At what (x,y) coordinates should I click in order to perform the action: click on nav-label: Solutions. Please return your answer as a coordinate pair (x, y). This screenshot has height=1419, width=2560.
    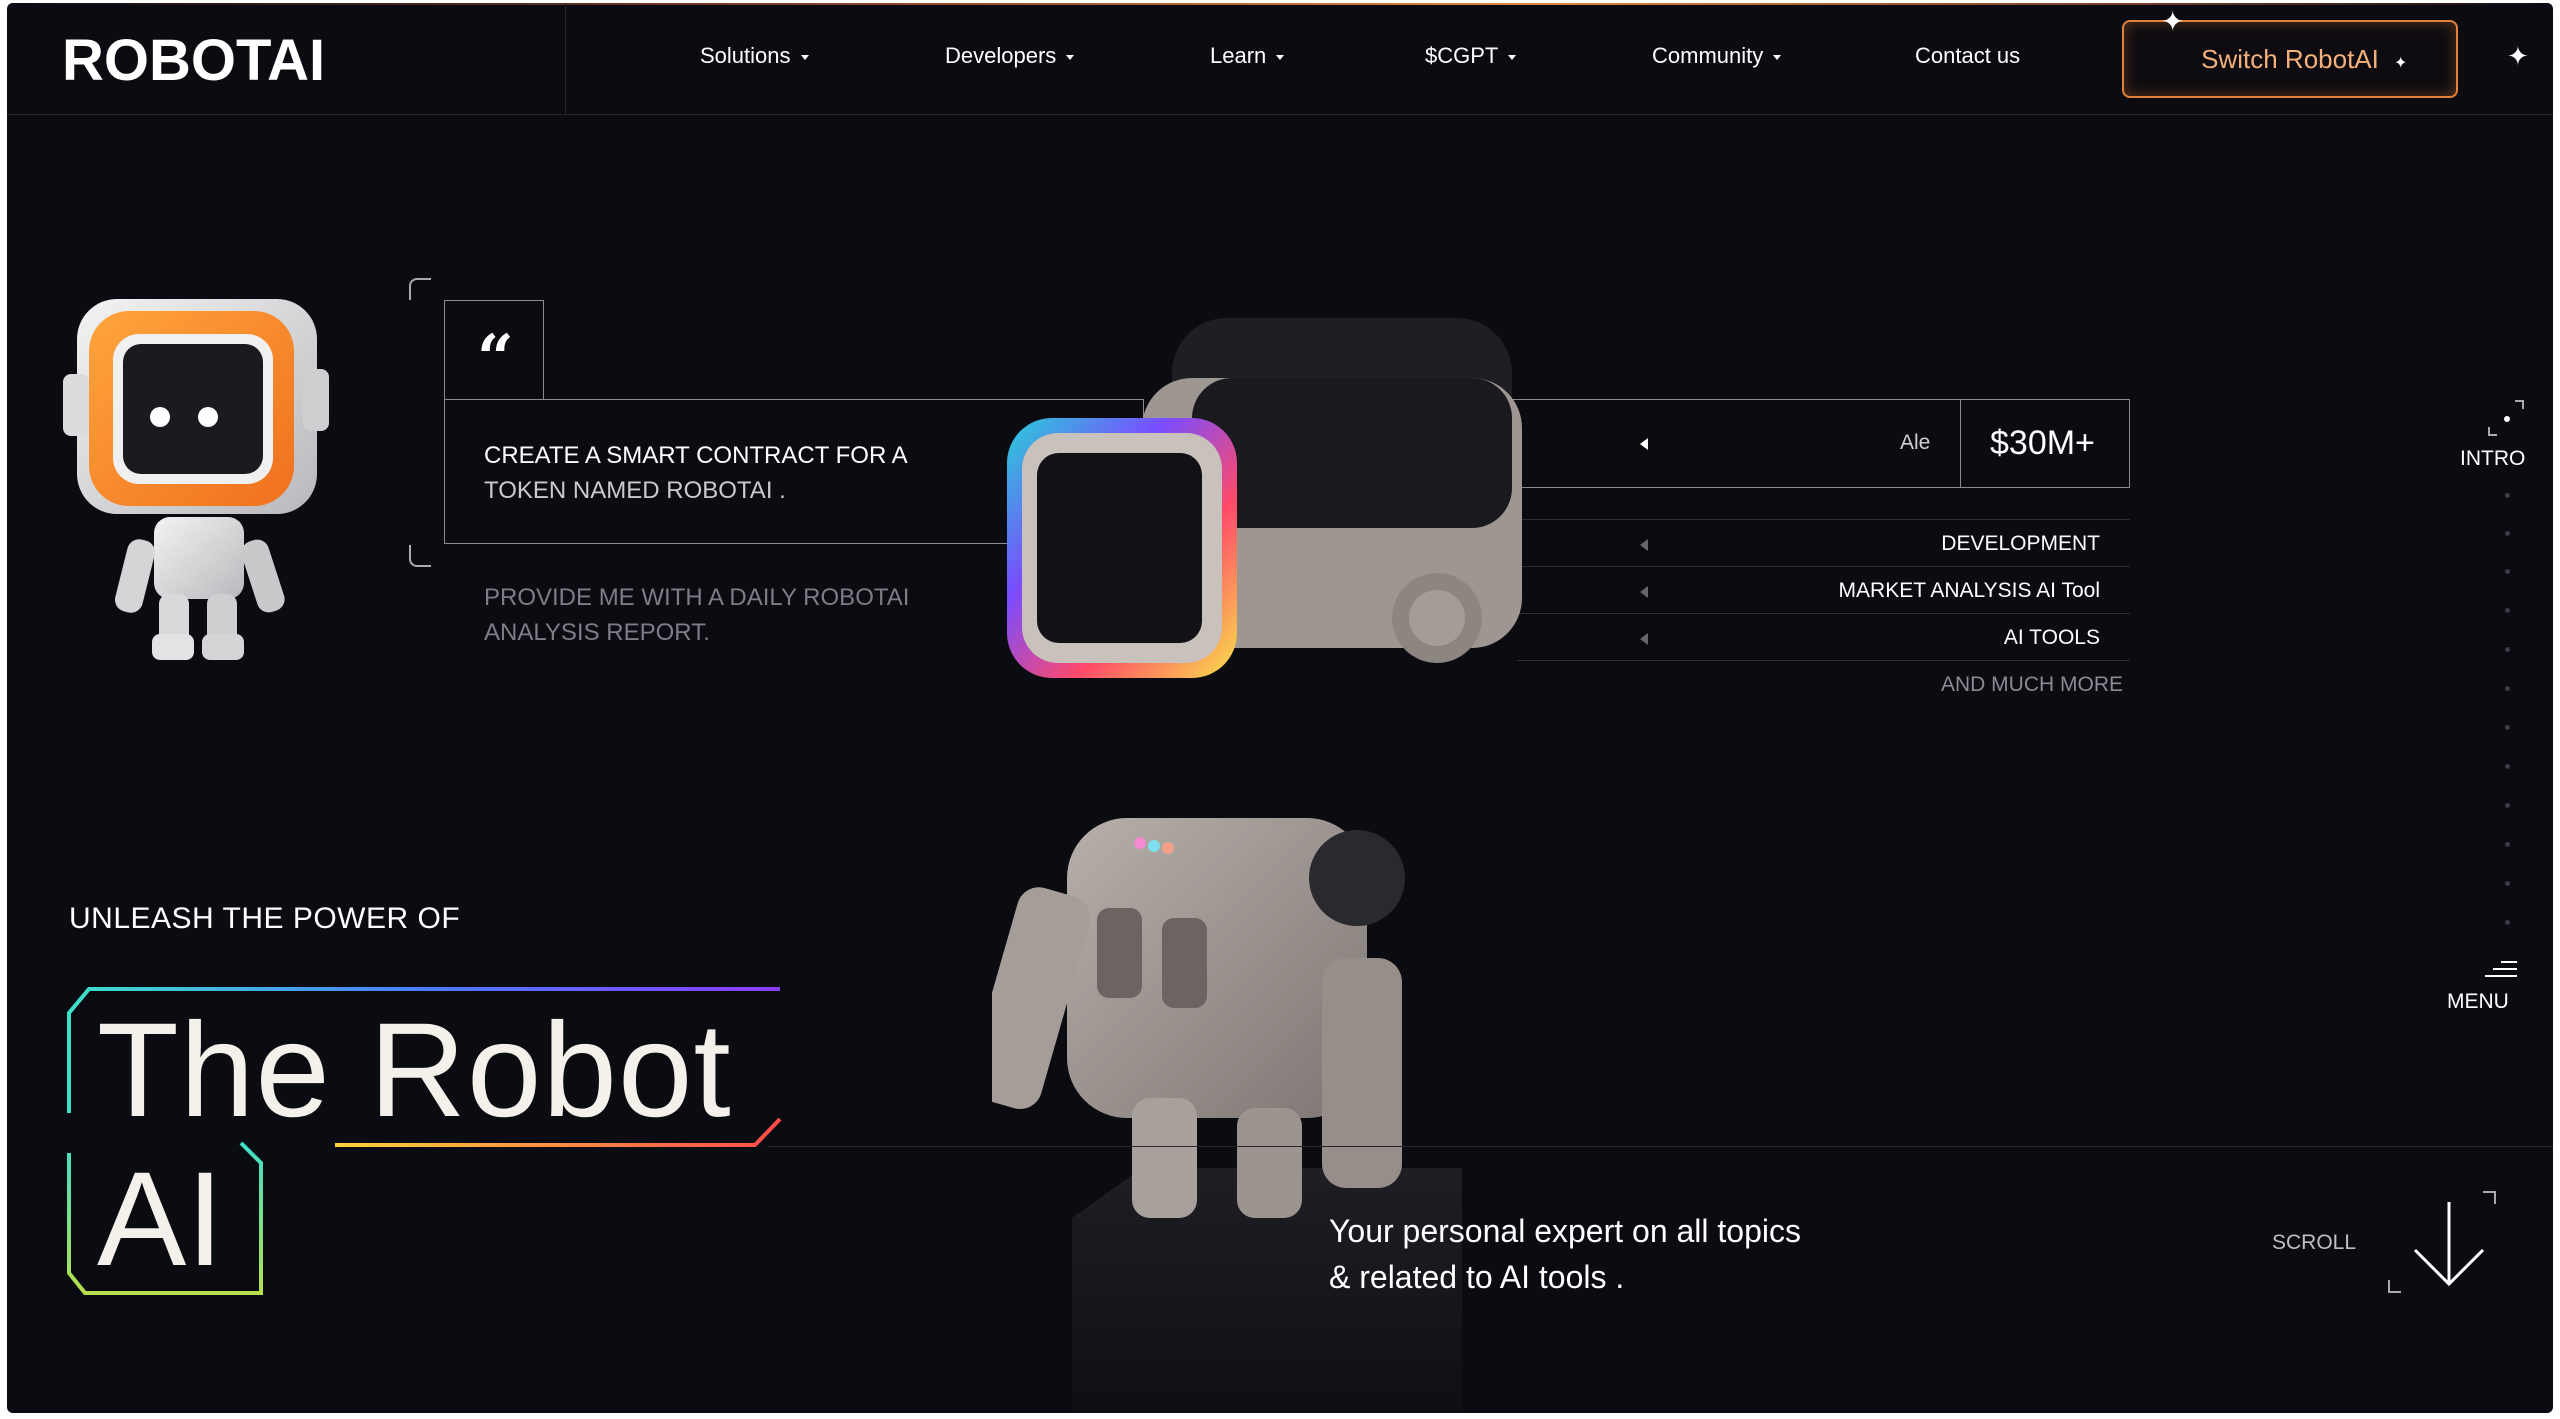
    Looking at the image, I should click on (745, 55).